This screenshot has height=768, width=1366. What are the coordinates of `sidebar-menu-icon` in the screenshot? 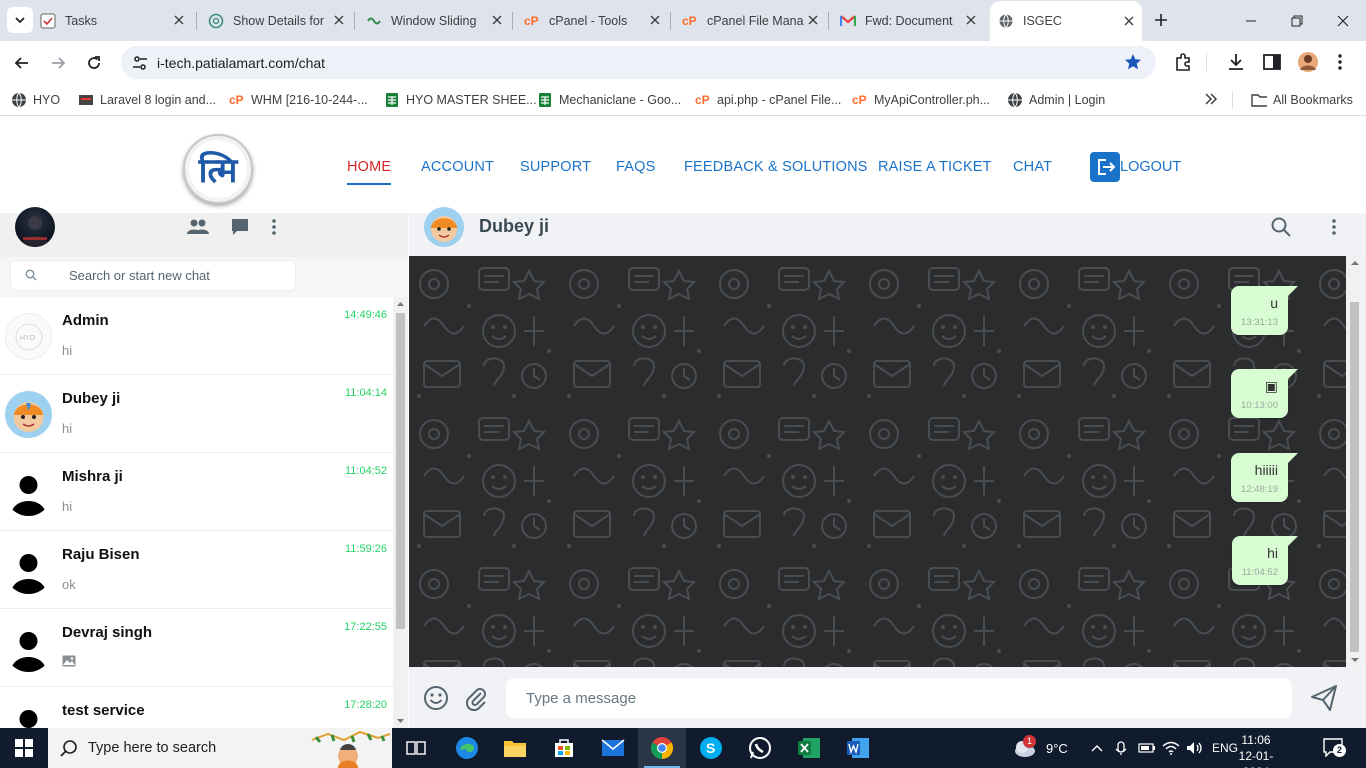 It's located at (274, 227).